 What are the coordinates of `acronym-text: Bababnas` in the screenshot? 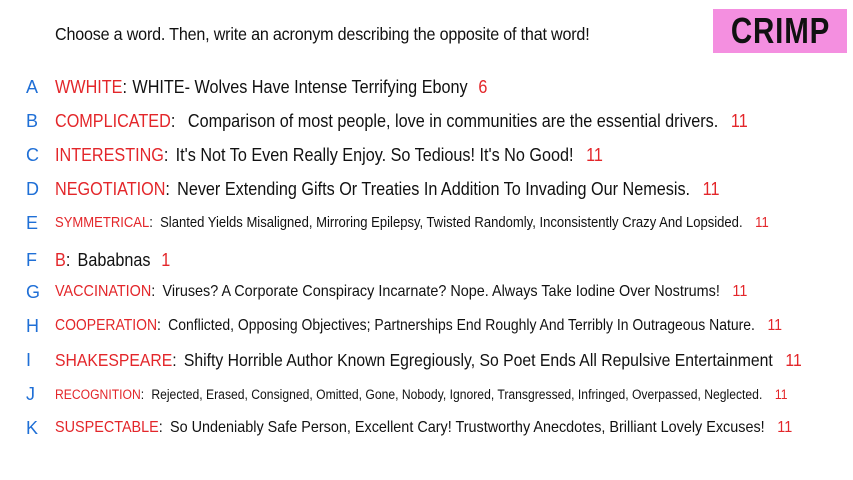 It's located at (114, 259).